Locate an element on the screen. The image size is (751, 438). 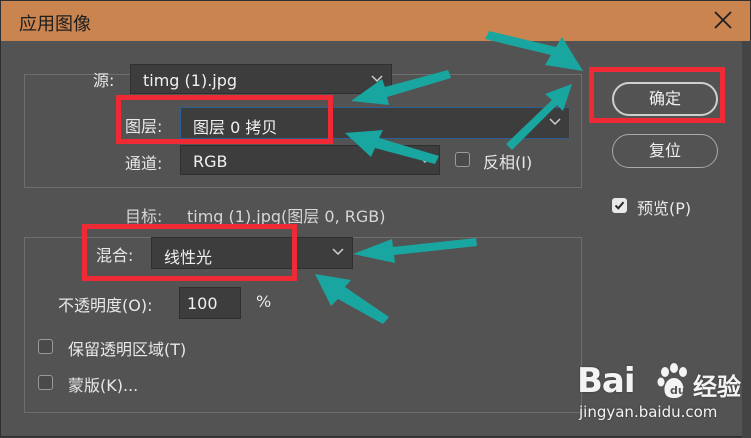
watermark-url: jingyan.baidu.com is located at coordinates (648, 412).